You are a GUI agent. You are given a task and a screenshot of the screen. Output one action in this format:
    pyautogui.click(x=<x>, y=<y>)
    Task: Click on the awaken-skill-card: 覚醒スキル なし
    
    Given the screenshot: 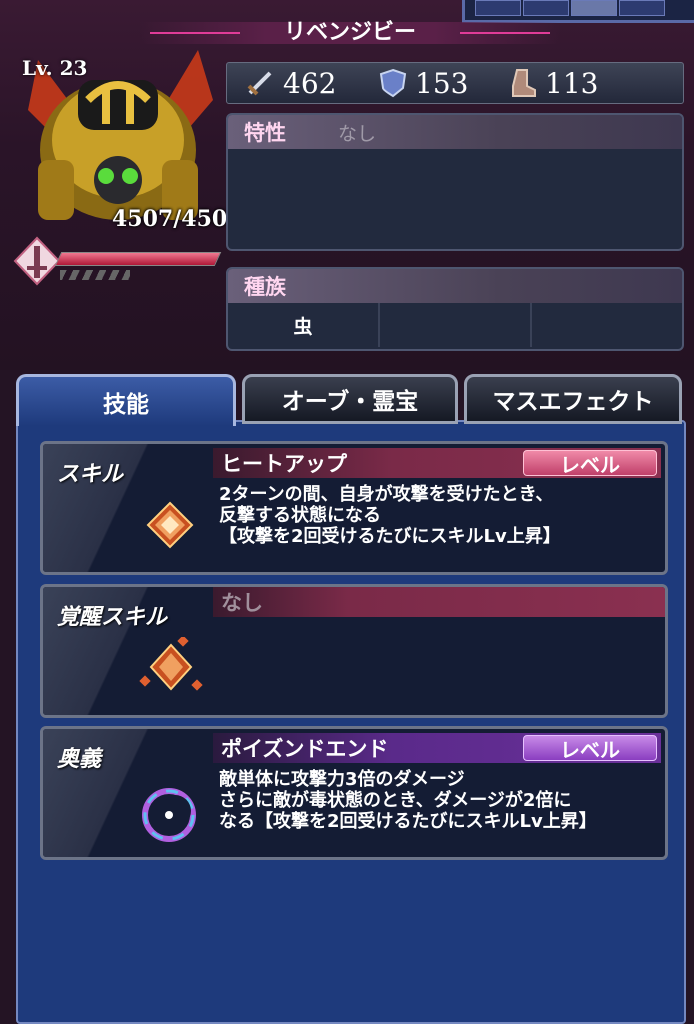 What is the action you would take?
    pyautogui.click(x=354, y=651)
    